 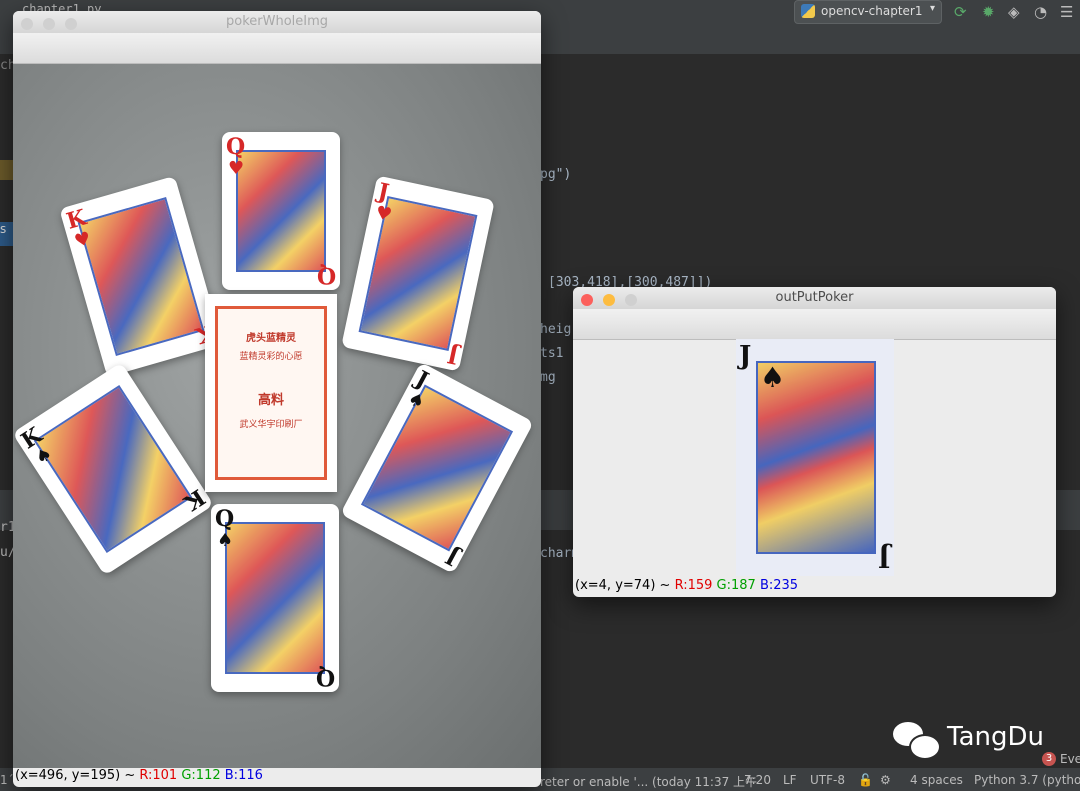 What do you see at coordinates (158, 775) in the screenshot?
I see `pixel-red: R:101` at bounding box center [158, 775].